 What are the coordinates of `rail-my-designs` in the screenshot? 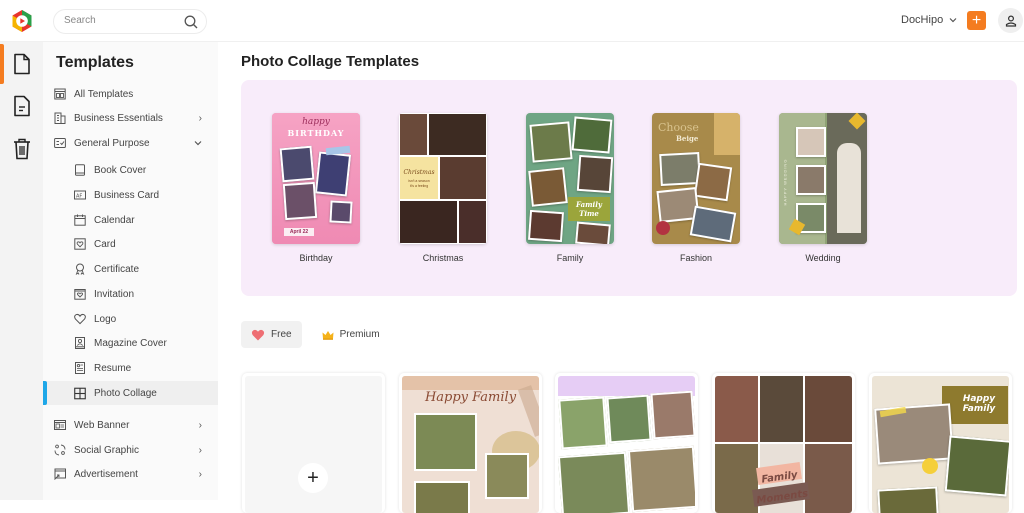 It's located at (21, 106).